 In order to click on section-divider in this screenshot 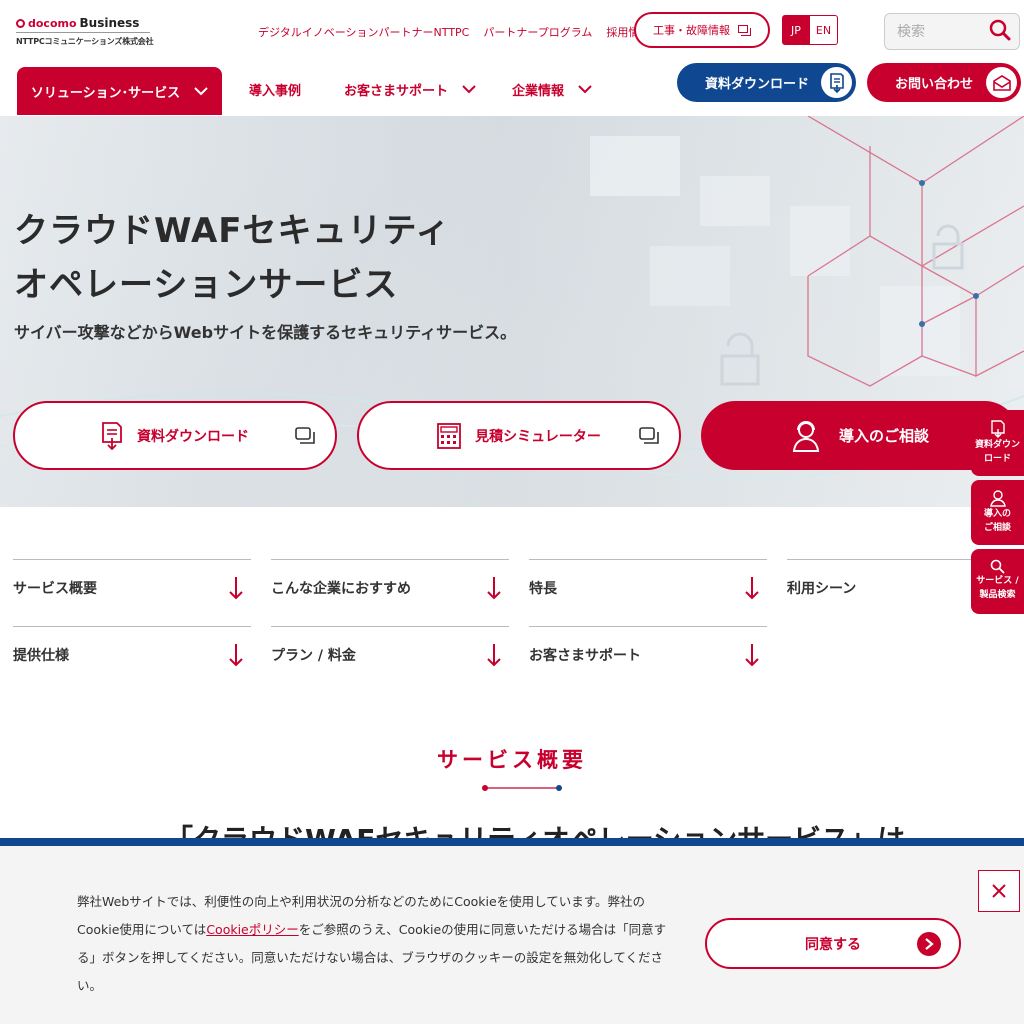, I will do `click(522, 788)`.